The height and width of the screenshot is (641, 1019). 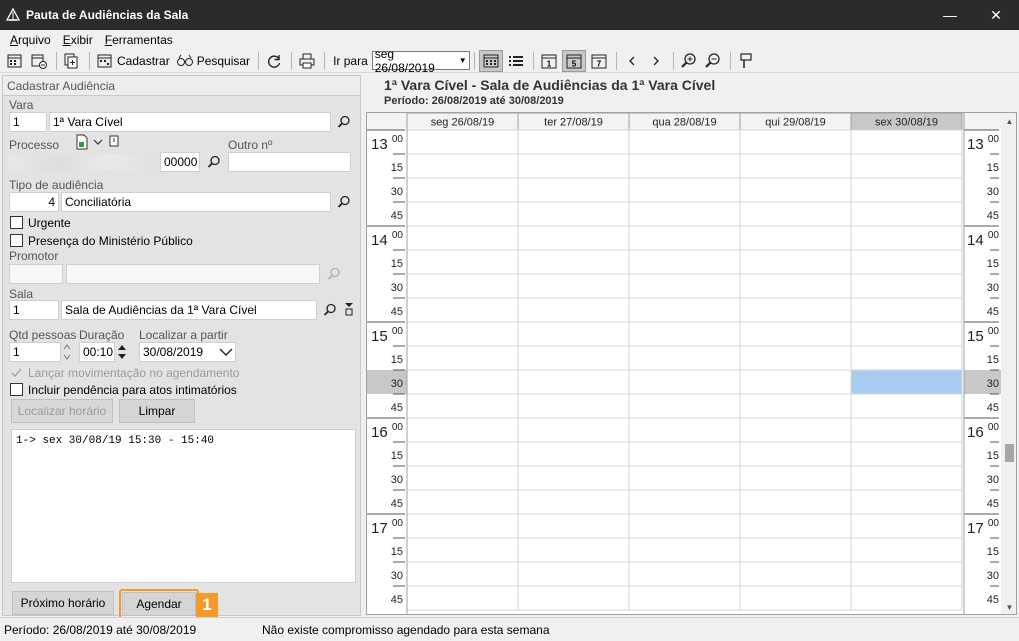 I want to click on scrollbar-thumb, so click(x=1009, y=453).